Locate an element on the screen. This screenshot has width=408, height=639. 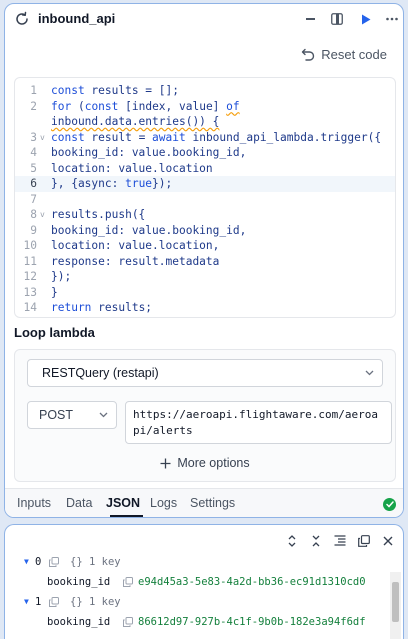
line-number: 1 is located at coordinates (33, 90).